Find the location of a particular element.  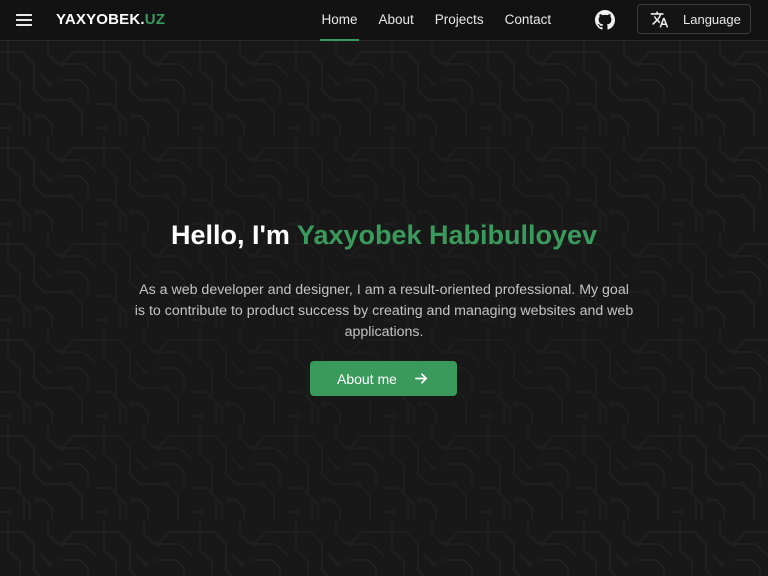

nav-about: About is located at coordinates (396, 20).